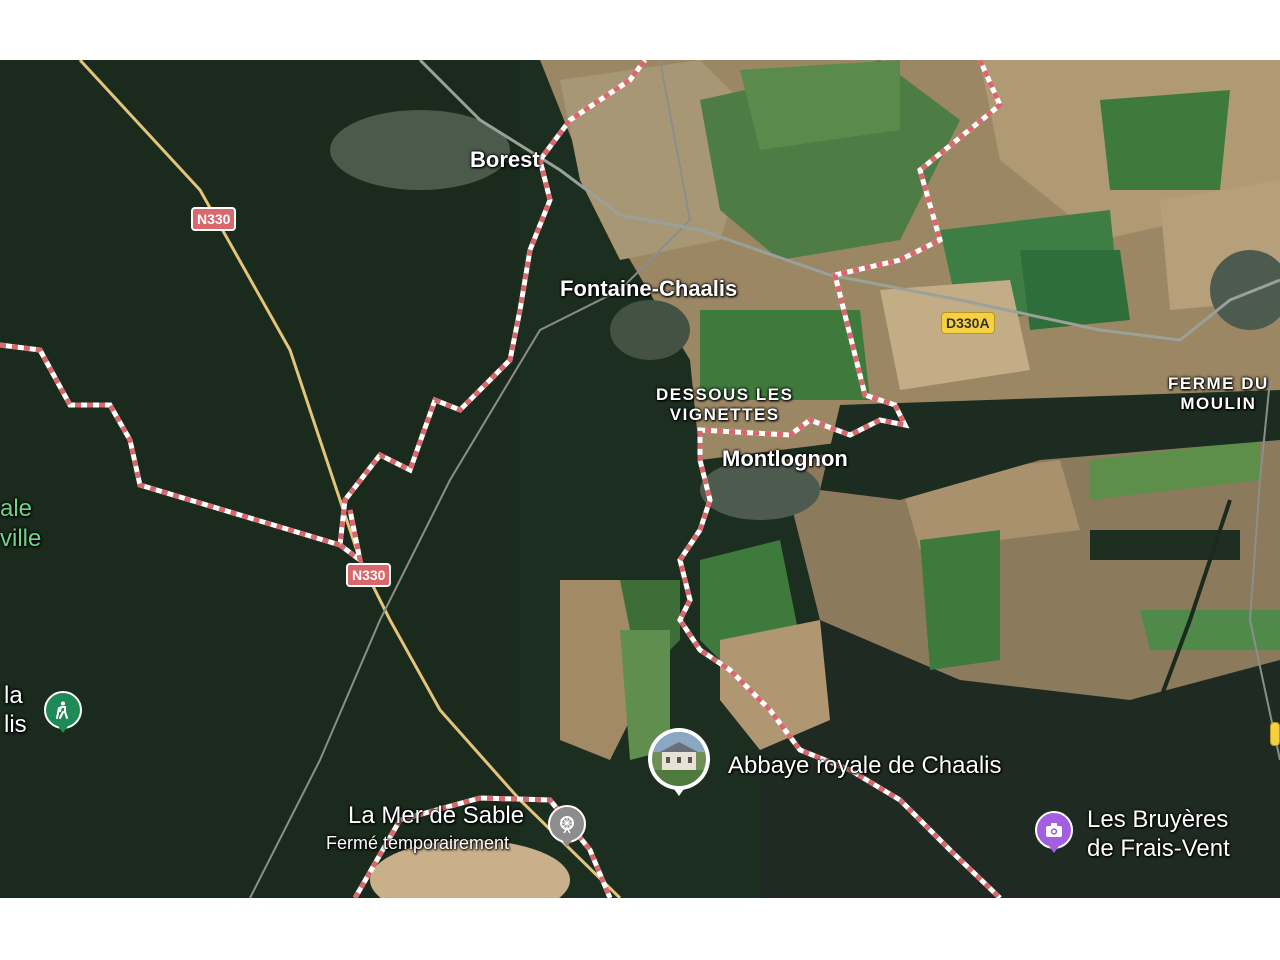 The image size is (1280, 960). Describe the element at coordinates (1275, 734) in the screenshot. I see `road-shield-partial` at that location.